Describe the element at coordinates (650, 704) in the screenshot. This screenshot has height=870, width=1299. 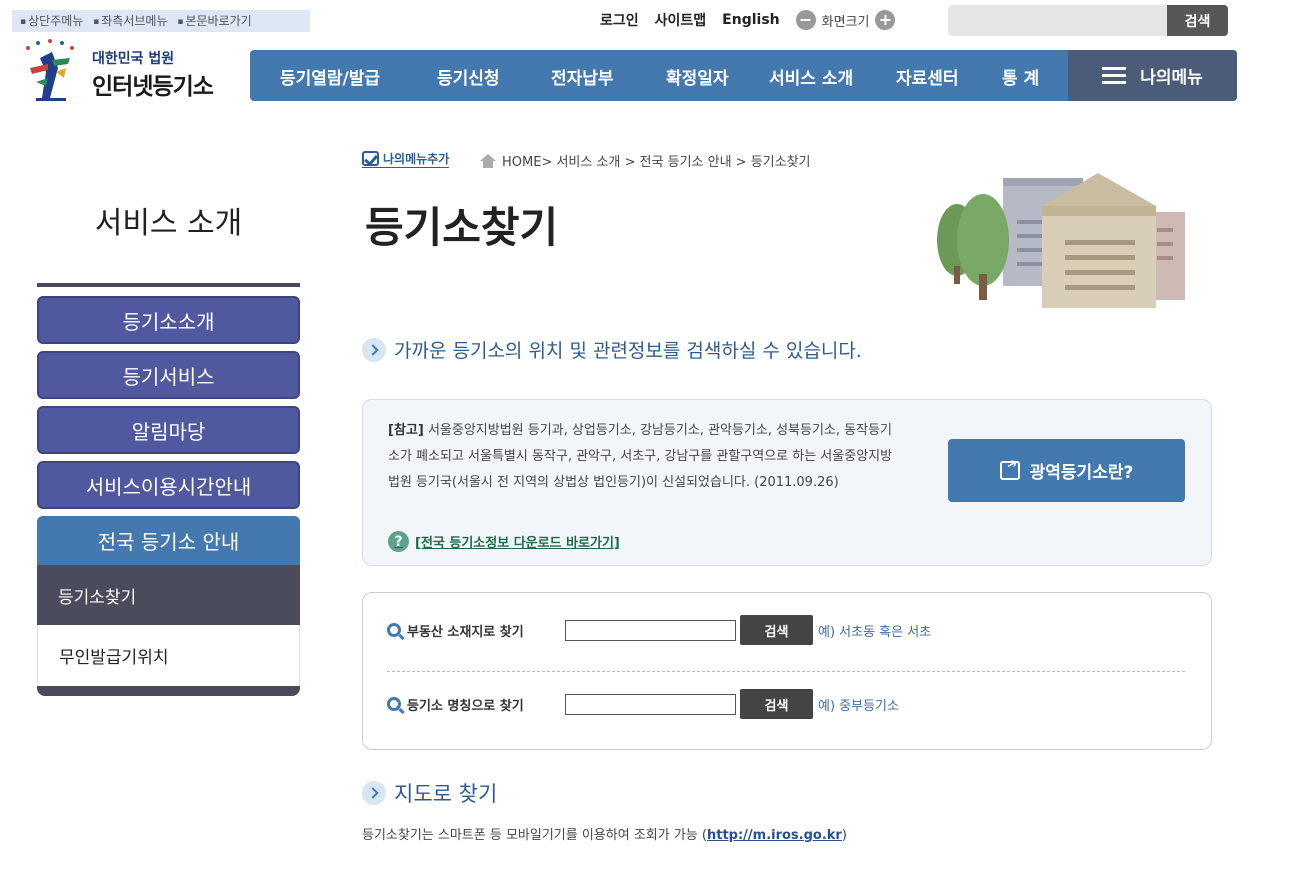
I see `office-name-input` at that location.